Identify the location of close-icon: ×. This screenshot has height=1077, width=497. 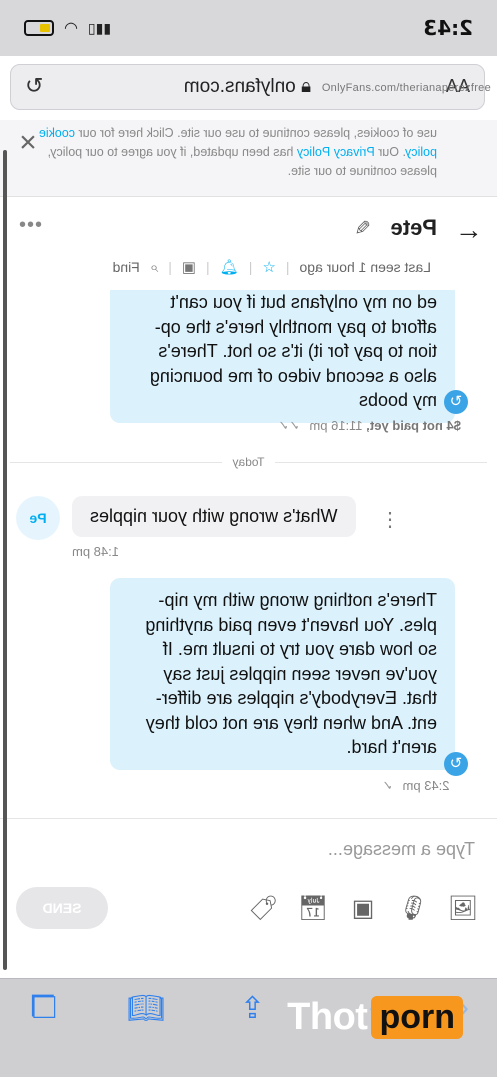
(28, 142).